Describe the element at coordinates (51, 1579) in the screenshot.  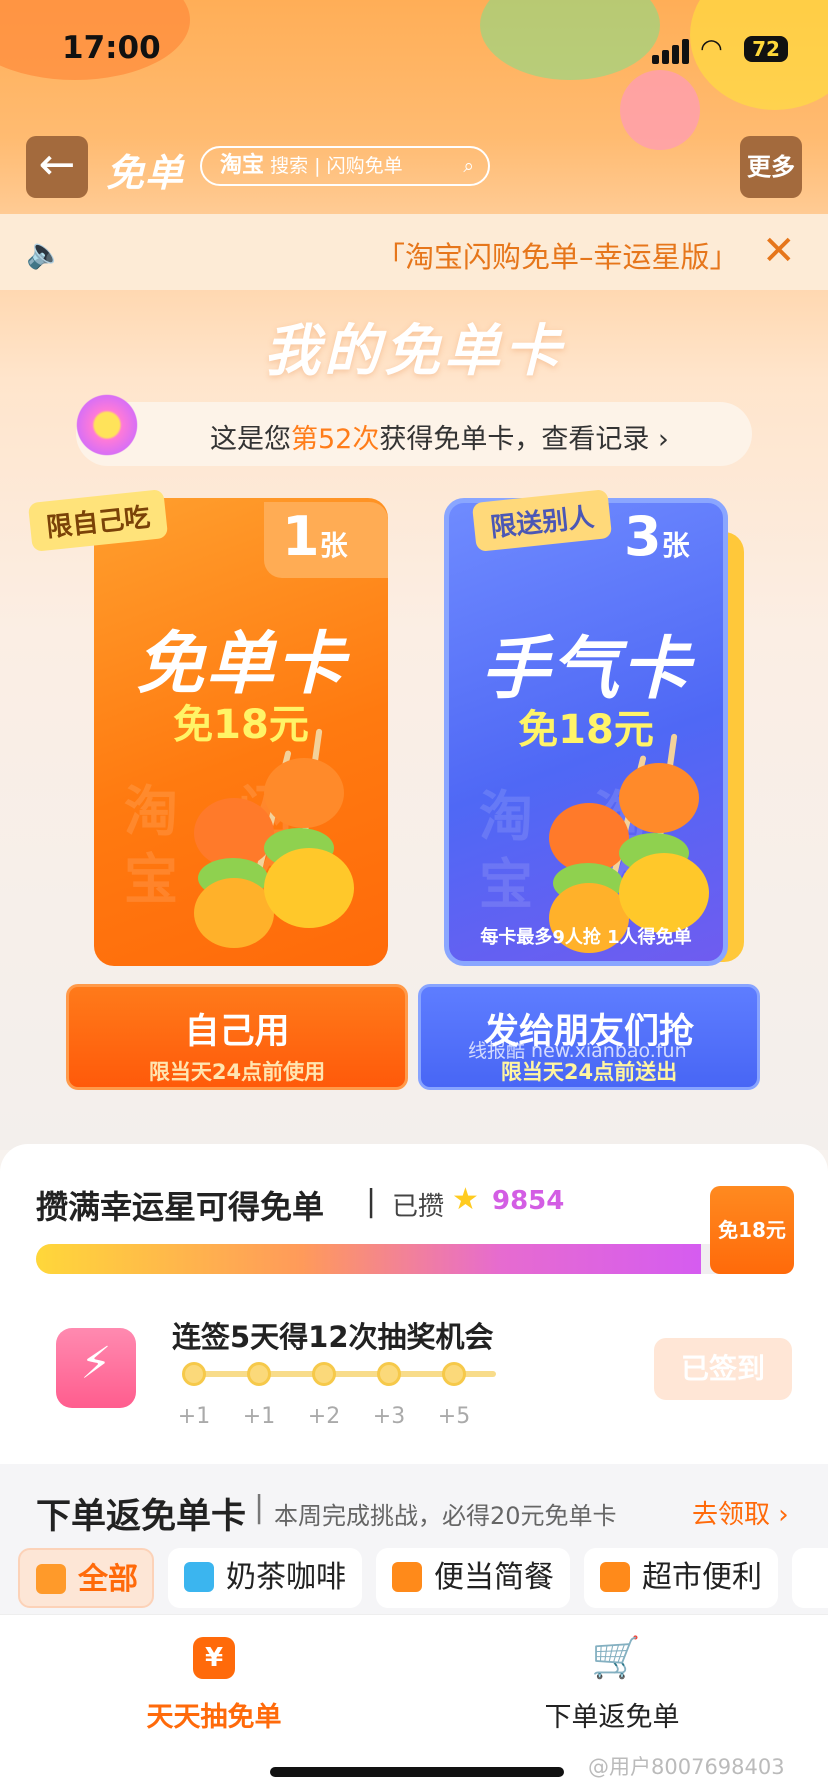
I see `food-icon` at that location.